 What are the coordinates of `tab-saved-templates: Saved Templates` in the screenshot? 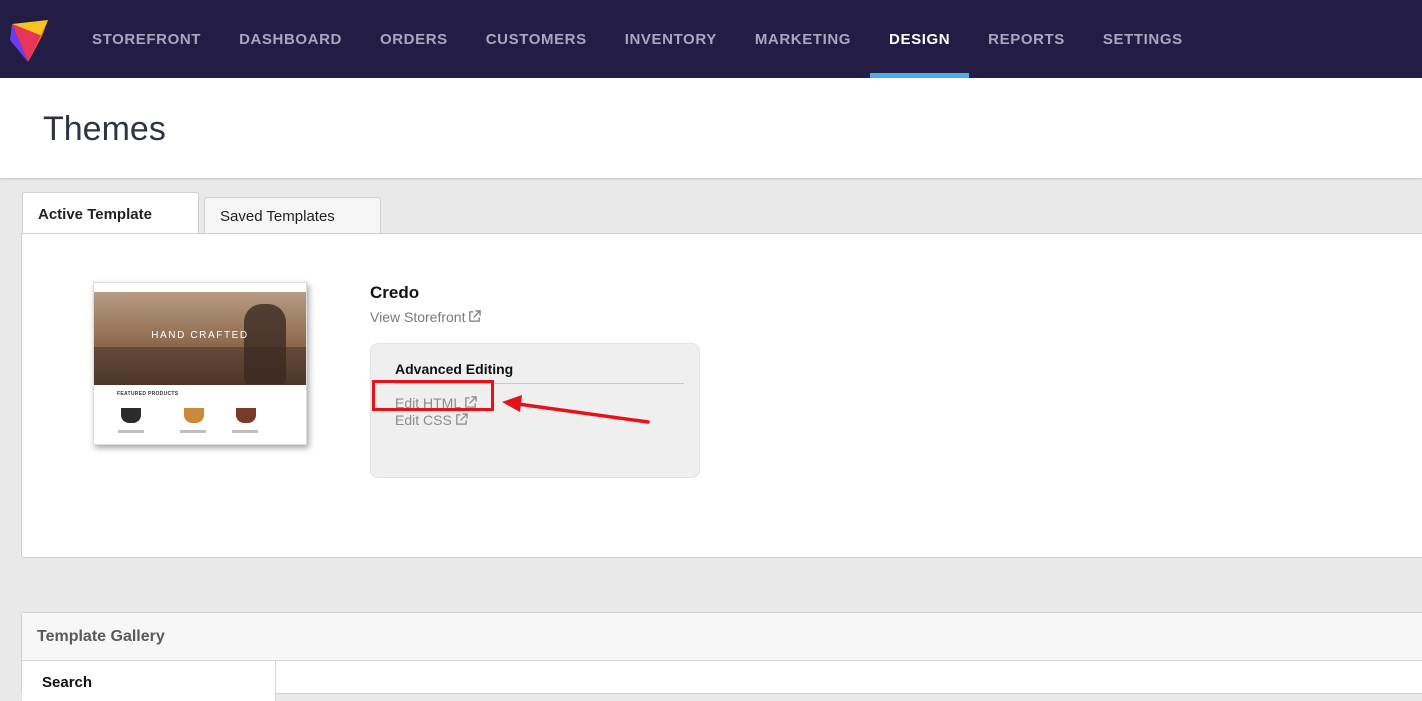 It's located at (292, 215).